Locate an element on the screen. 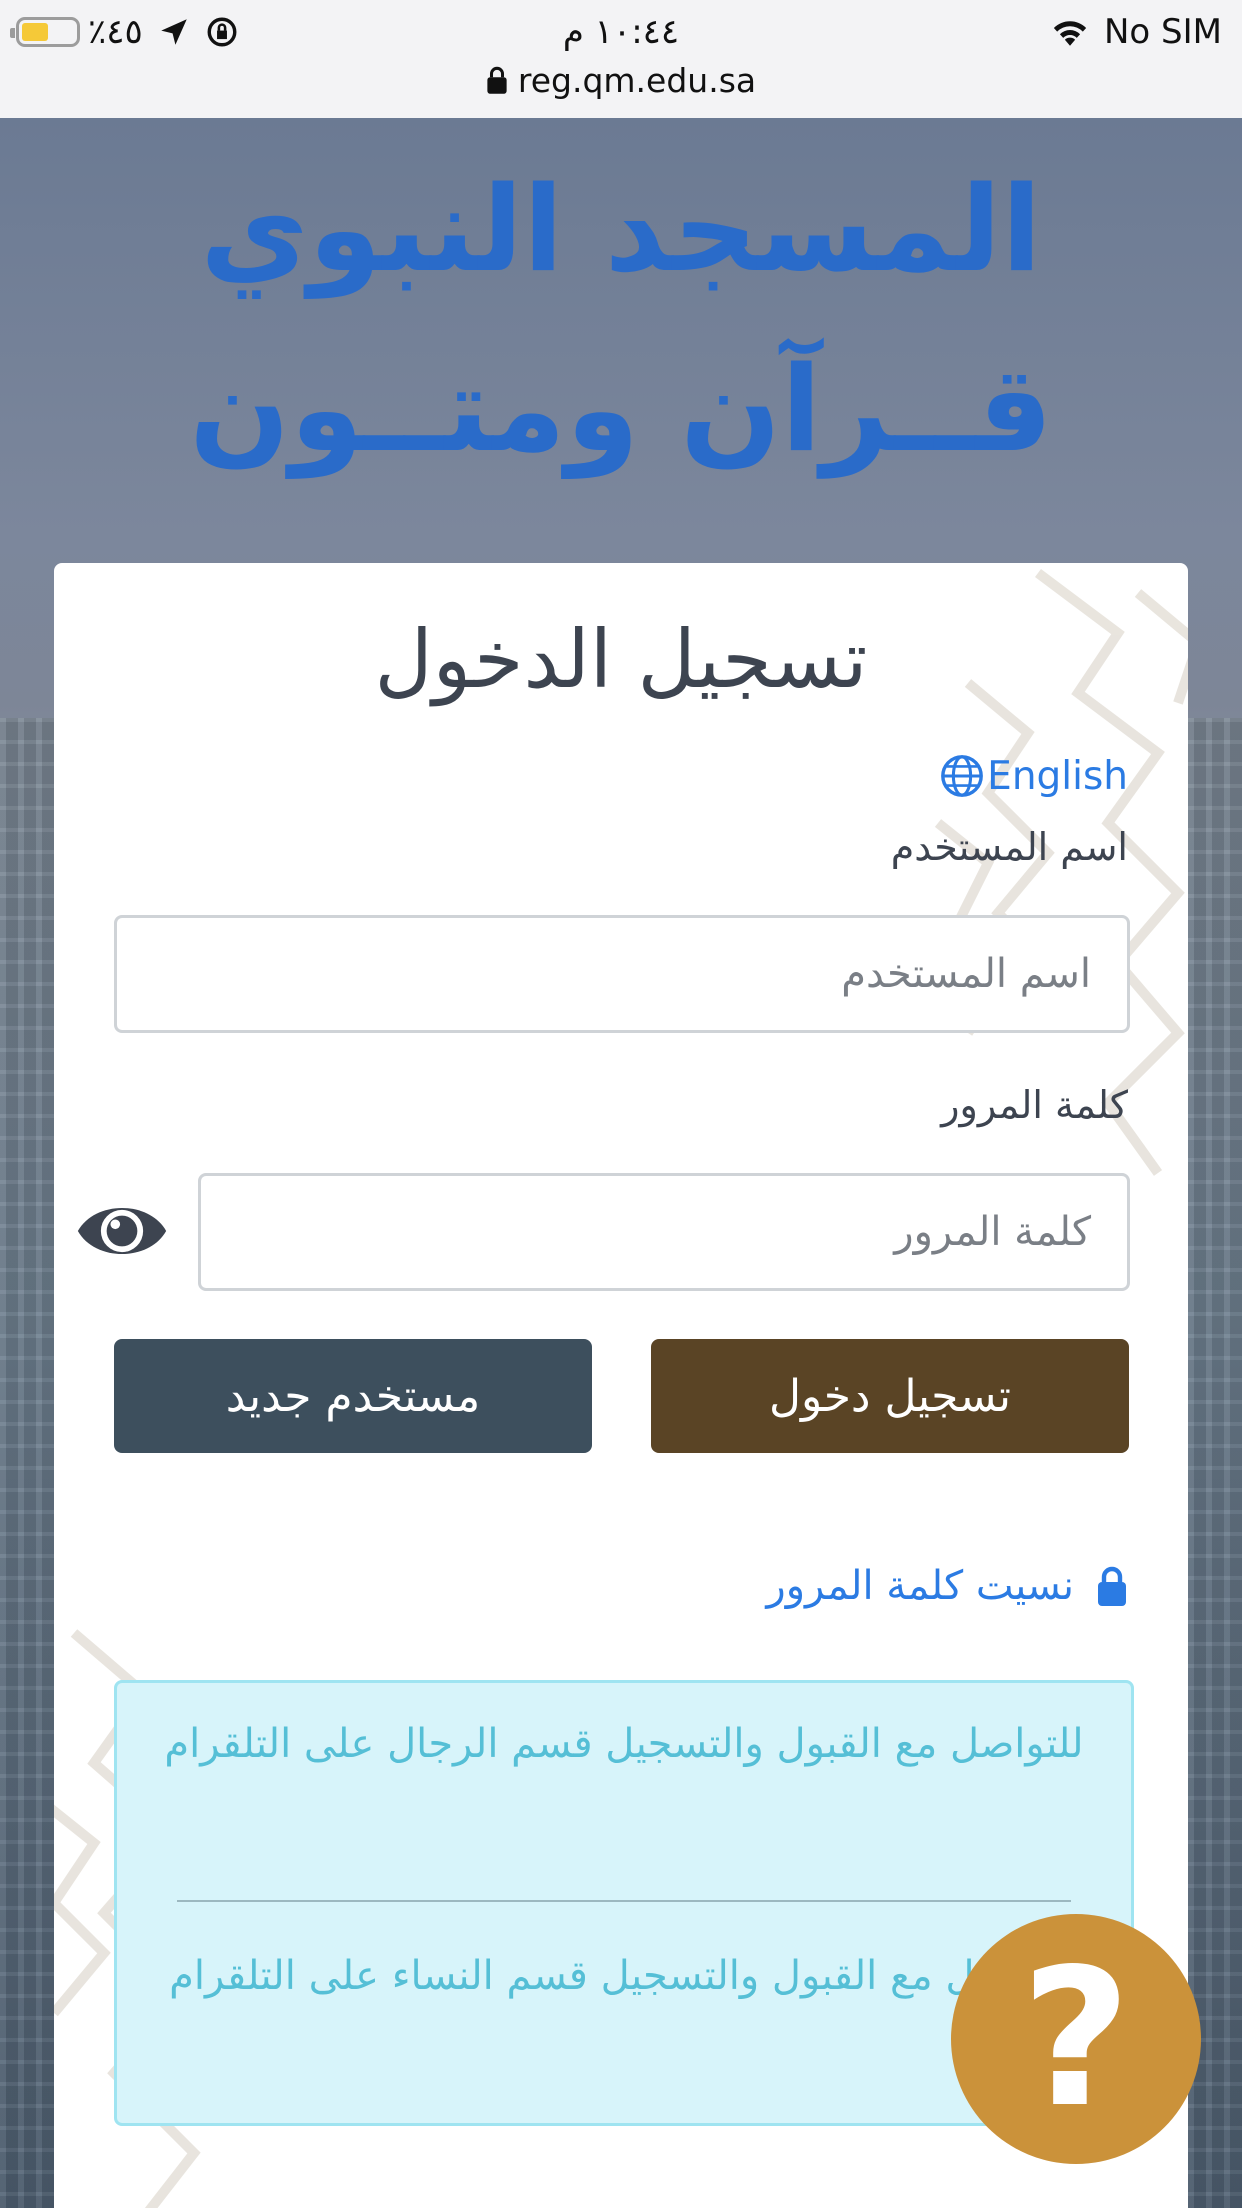 The image size is (1242, 2208). password-label: كلمة المرور is located at coordinates (1034, 1105).